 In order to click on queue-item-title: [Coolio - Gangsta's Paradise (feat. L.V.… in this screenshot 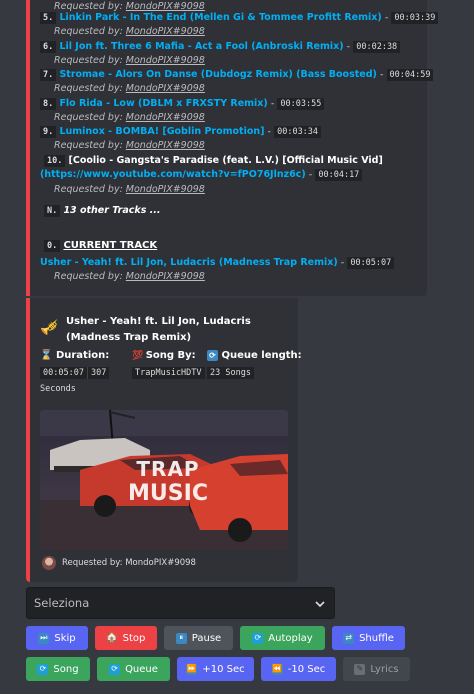, I will do `click(225, 160)`.